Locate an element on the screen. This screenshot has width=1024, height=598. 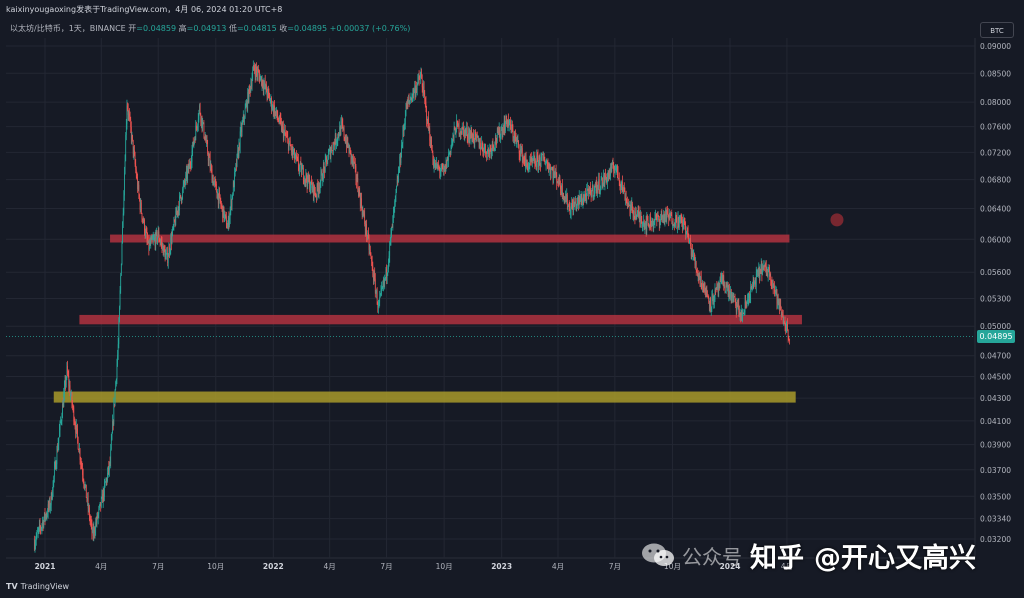
price-tick-label: 0.08000 is located at coordinates (995, 102).